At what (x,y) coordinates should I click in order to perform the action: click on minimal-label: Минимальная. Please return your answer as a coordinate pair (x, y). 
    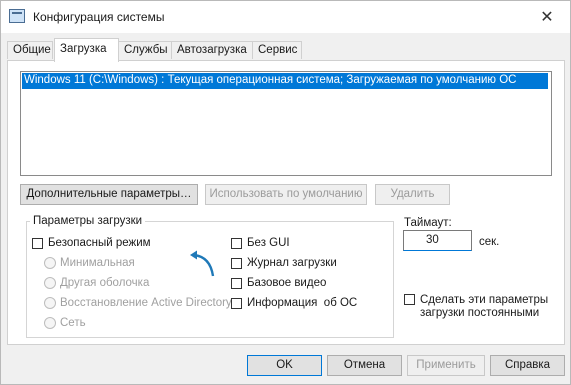
    Looking at the image, I should click on (97, 263).